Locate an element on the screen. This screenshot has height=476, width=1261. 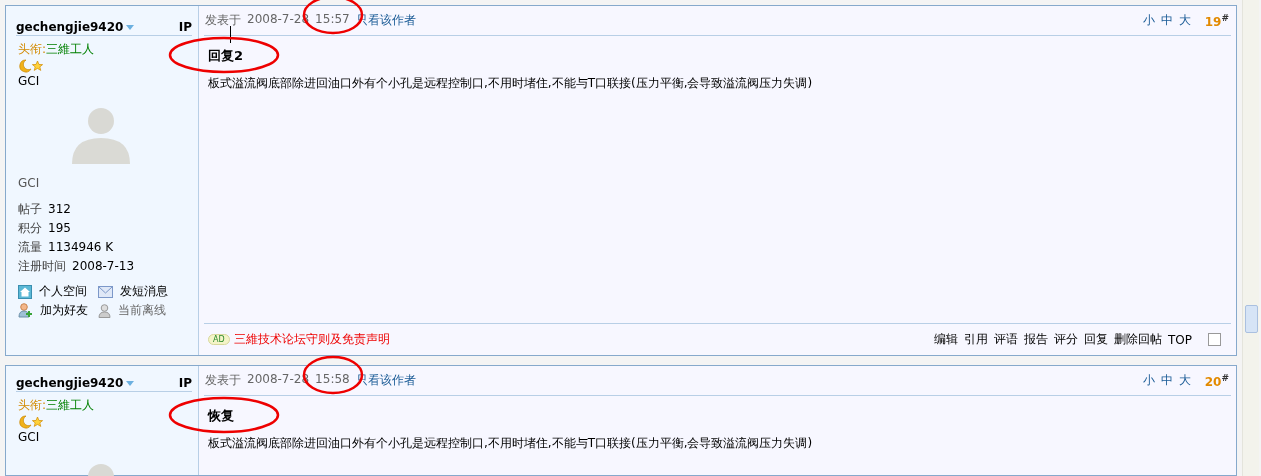
ad-badge: AD is located at coordinates (219, 339).